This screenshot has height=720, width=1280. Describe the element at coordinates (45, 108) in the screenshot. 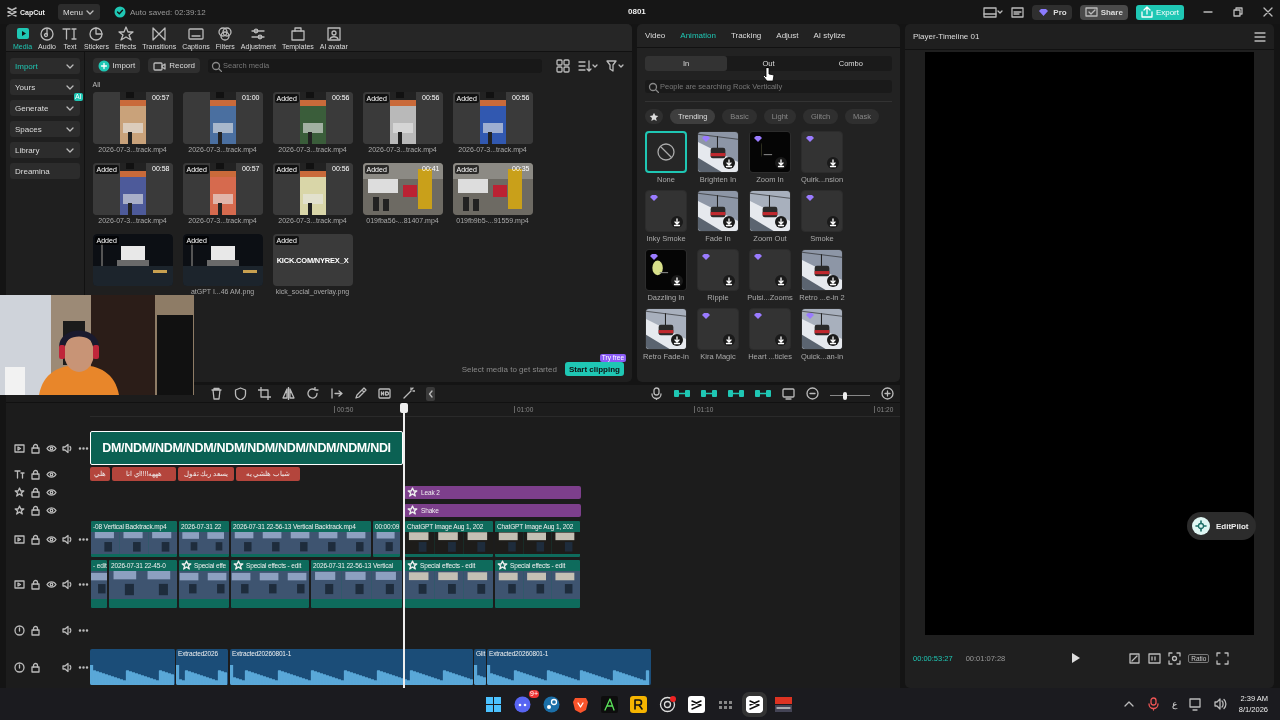

I see `sidebar-item: Generate` at that location.